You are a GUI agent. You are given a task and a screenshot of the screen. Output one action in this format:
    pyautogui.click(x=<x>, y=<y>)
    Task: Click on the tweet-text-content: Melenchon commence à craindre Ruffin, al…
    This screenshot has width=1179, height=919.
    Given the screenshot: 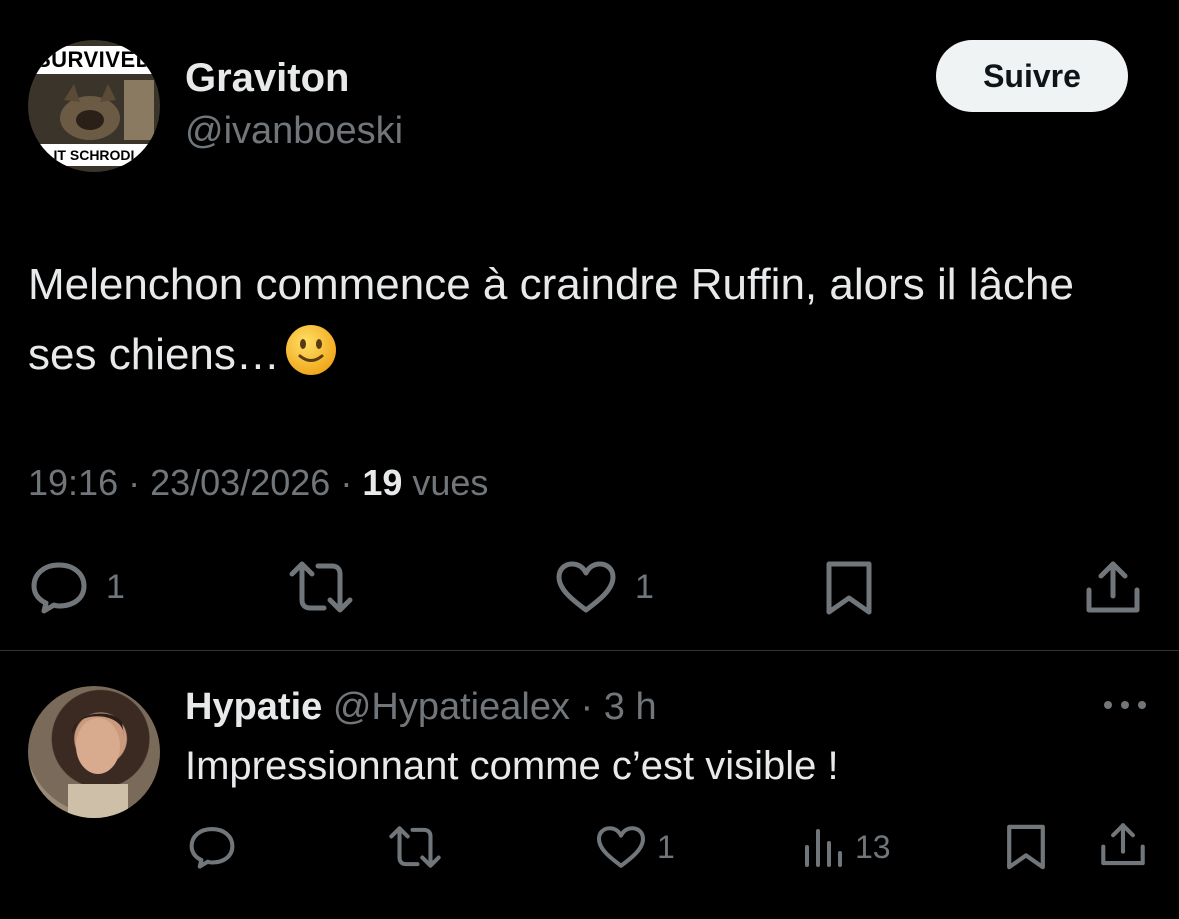 What is the action you would take?
    pyautogui.click(x=551, y=319)
    